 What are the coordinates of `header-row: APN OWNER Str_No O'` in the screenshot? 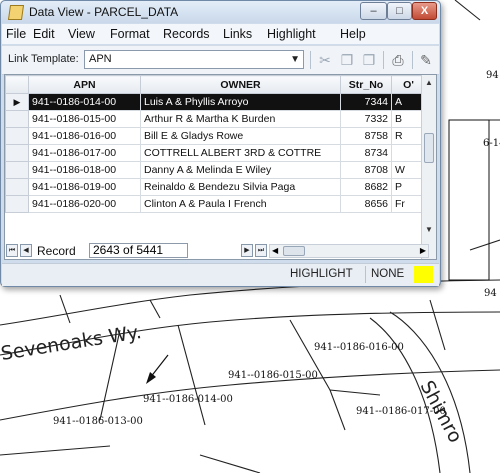 It's located at (215, 84).